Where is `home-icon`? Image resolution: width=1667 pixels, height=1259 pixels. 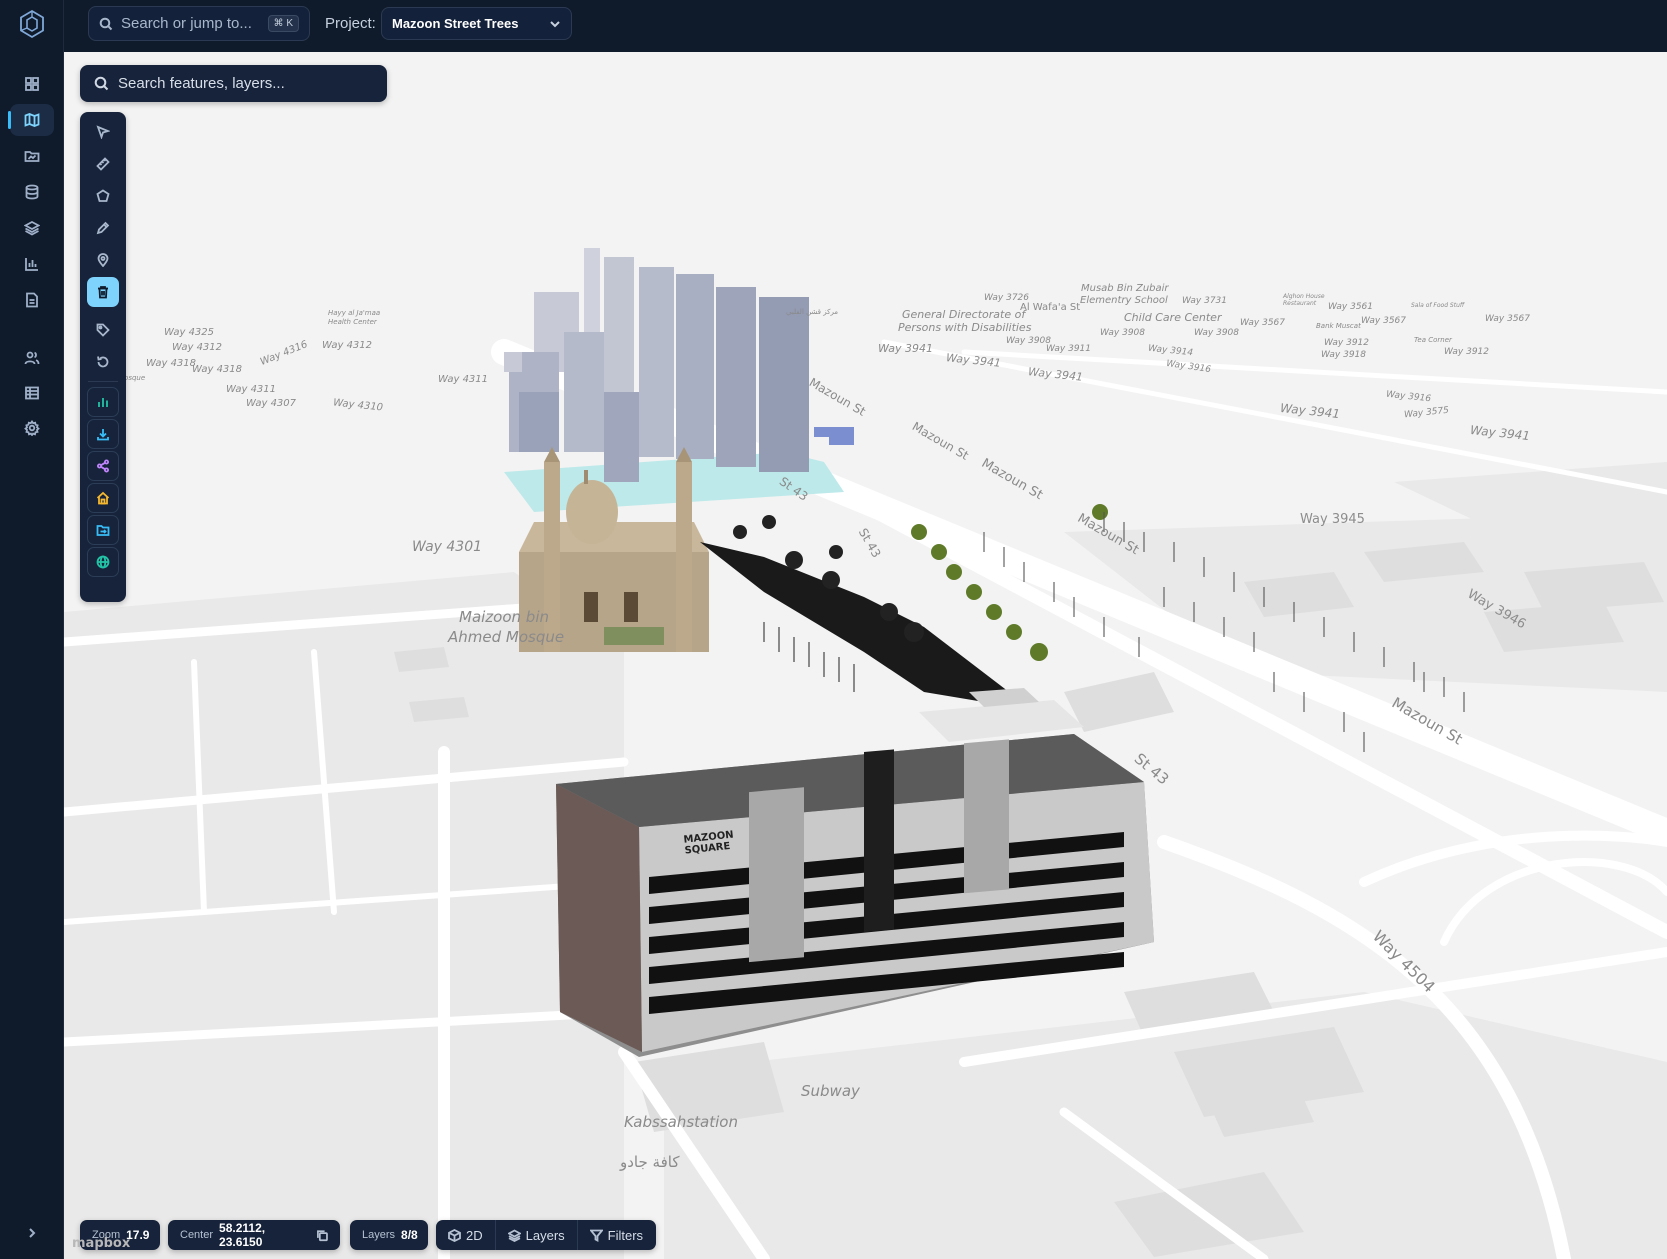 home-icon is located at coordinates (103, 498).